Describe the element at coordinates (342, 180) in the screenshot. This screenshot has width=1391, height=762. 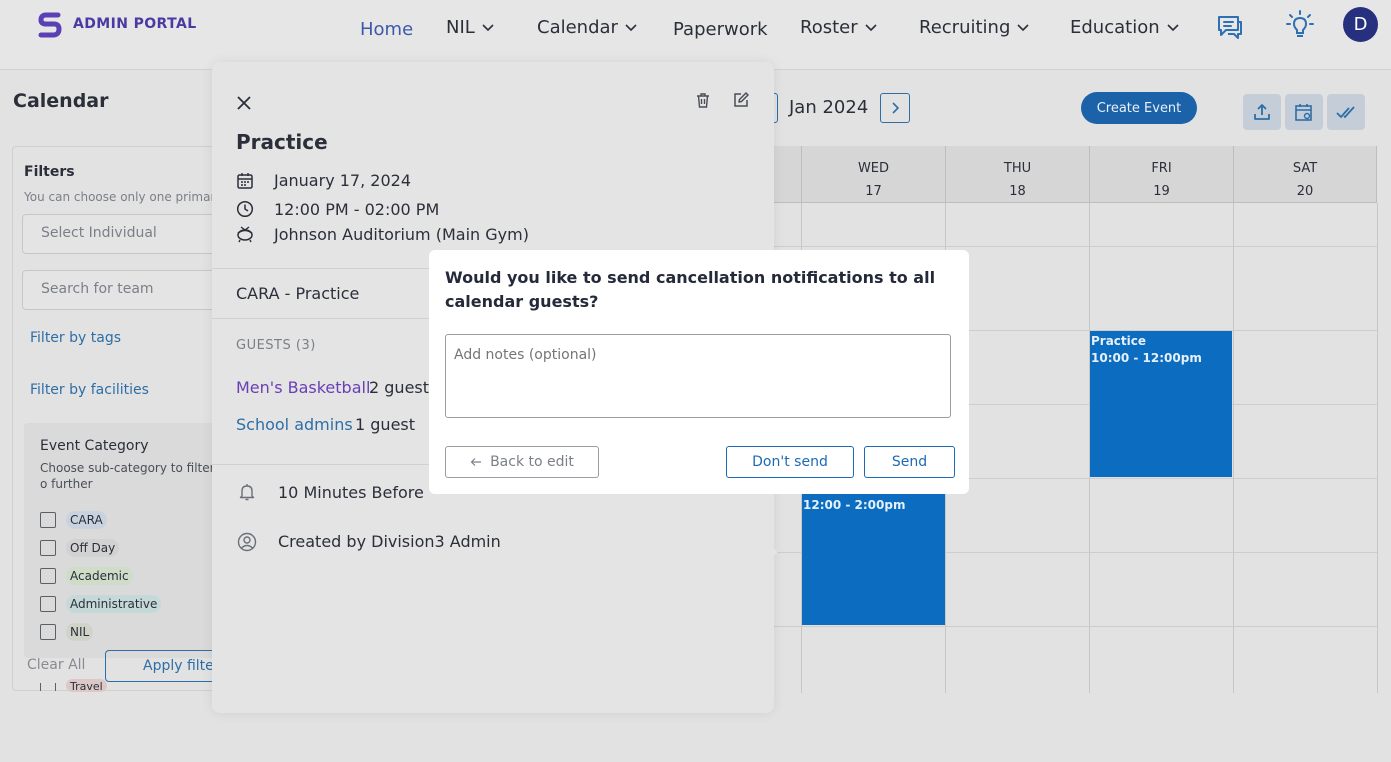
I see `event-date: January 17, 2024` at that location.